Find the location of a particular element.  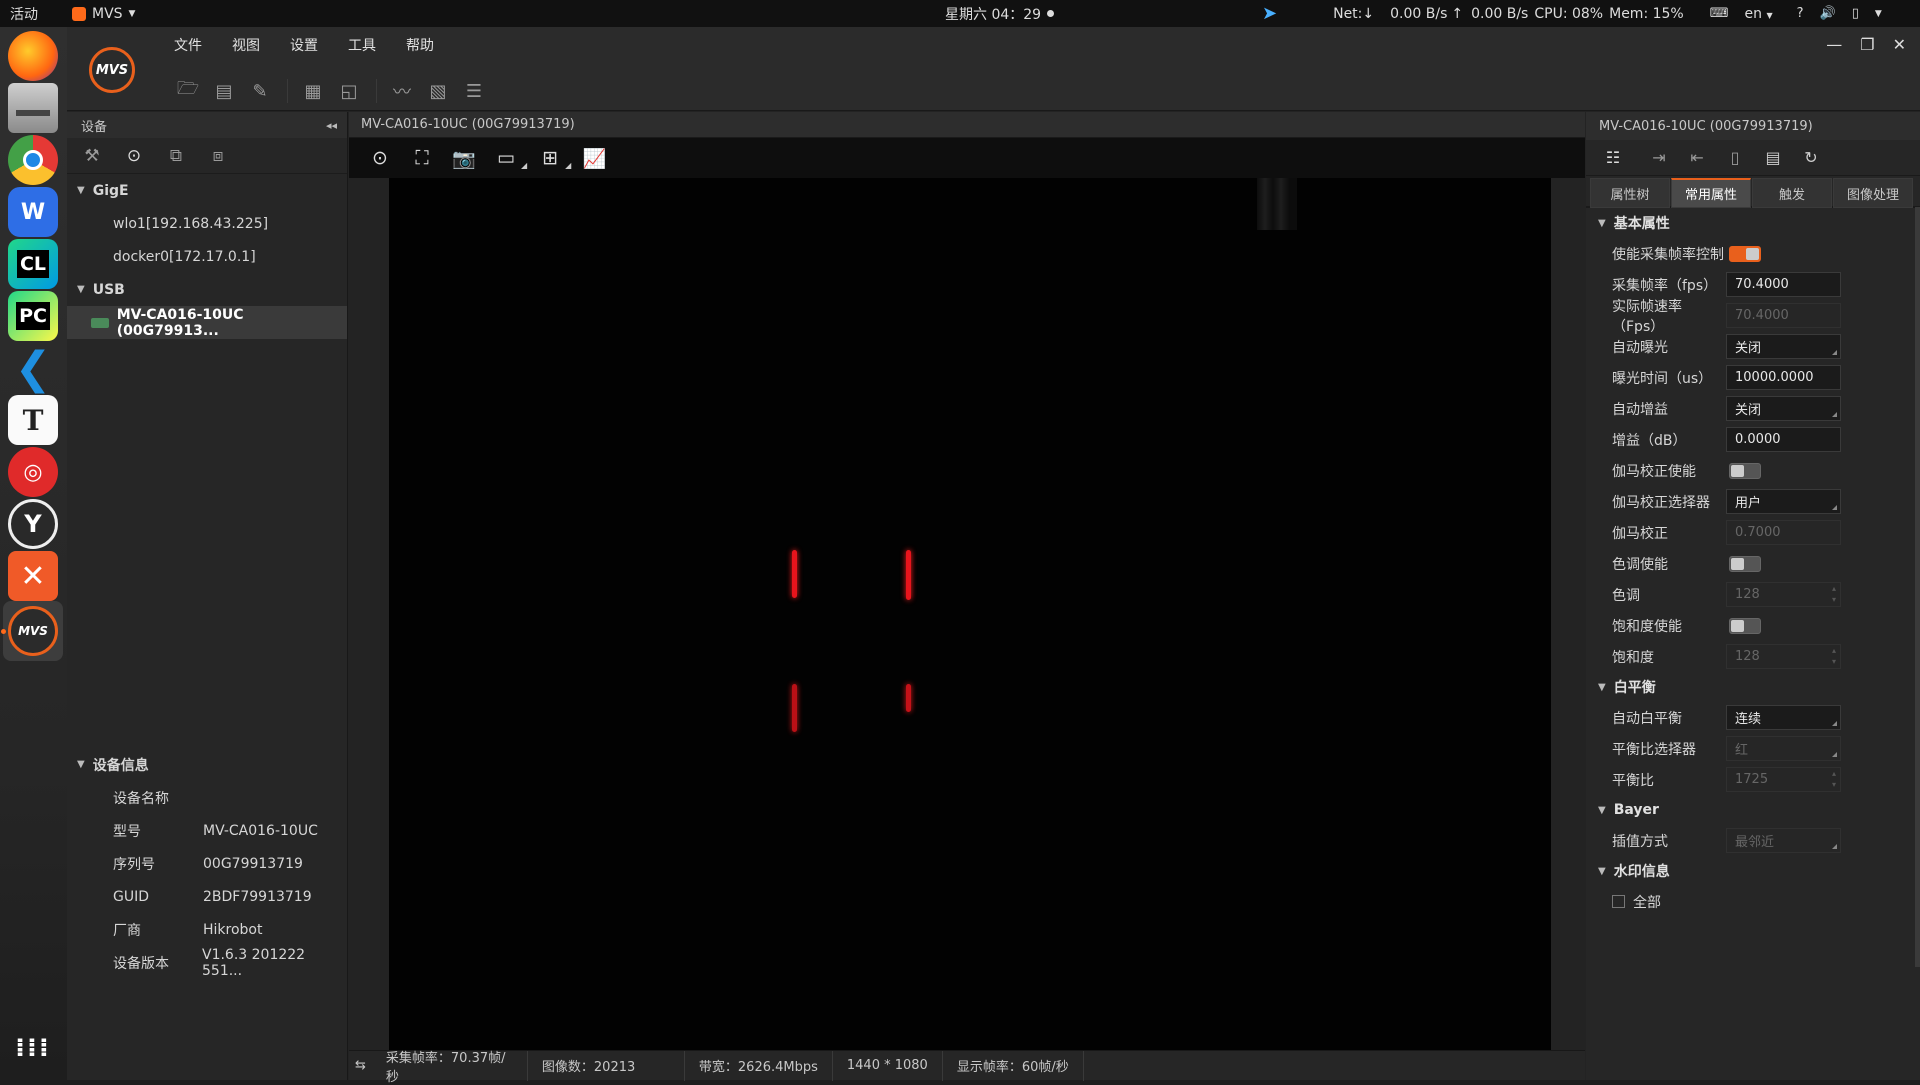

section-title: 水印信息 is located at coordinates (1641, 872).